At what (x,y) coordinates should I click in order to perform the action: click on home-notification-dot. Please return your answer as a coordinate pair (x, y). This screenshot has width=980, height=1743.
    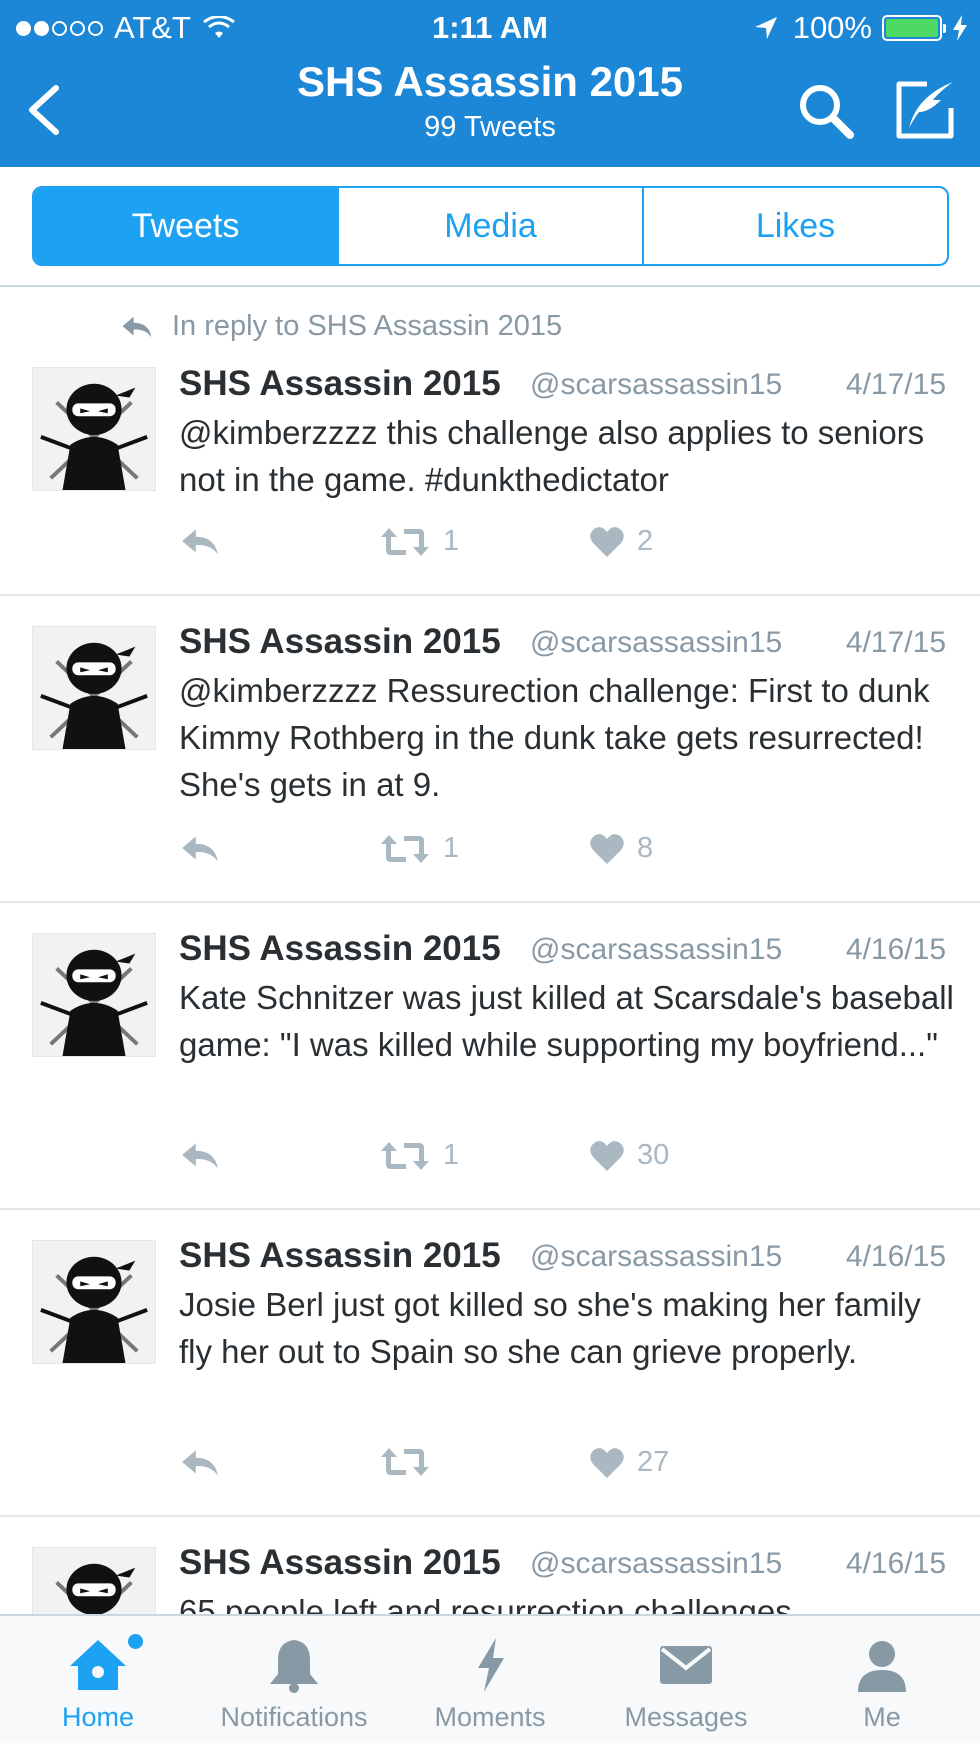
    Looking at the image, I should click on (135, 1641).